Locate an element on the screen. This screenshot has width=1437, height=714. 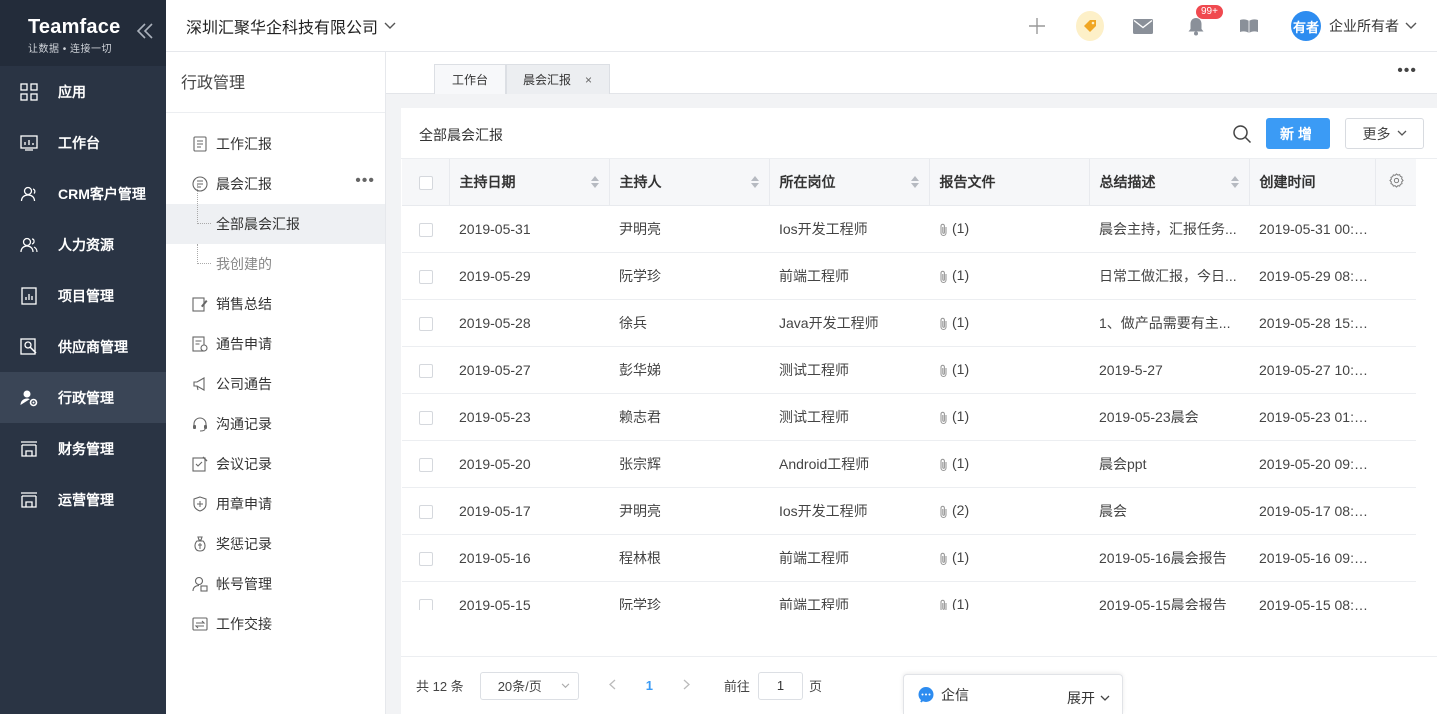
add-new-button: 新增 is located at coordinates (1298, 133).